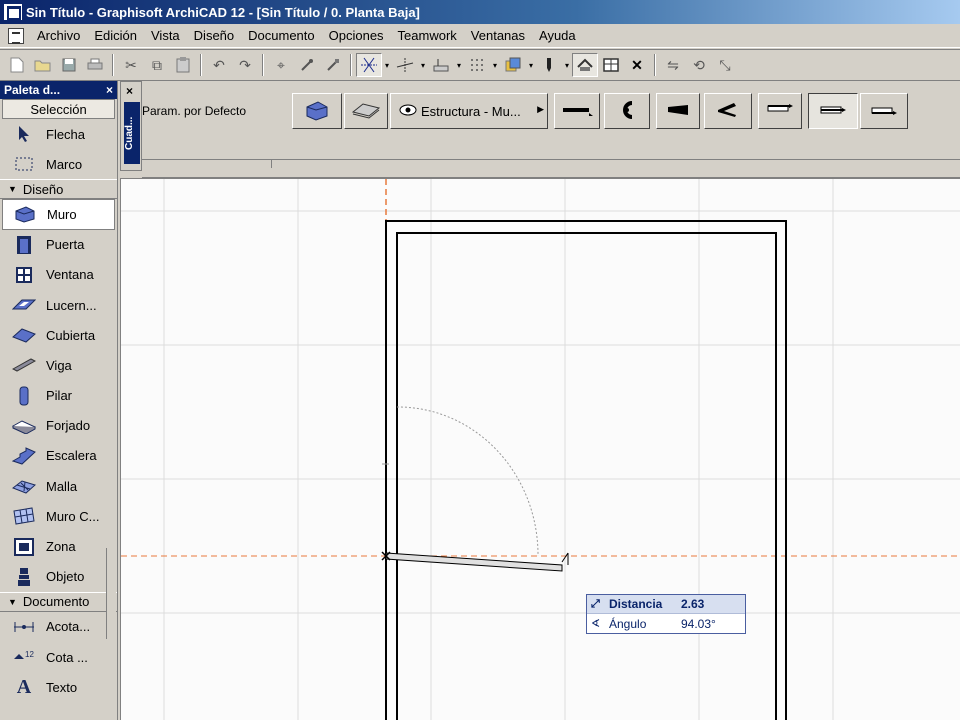  What do you see at coordinates (405, 65) in the screenshot?
I see `snap-guides-icon` at bounding box center [405, 65].